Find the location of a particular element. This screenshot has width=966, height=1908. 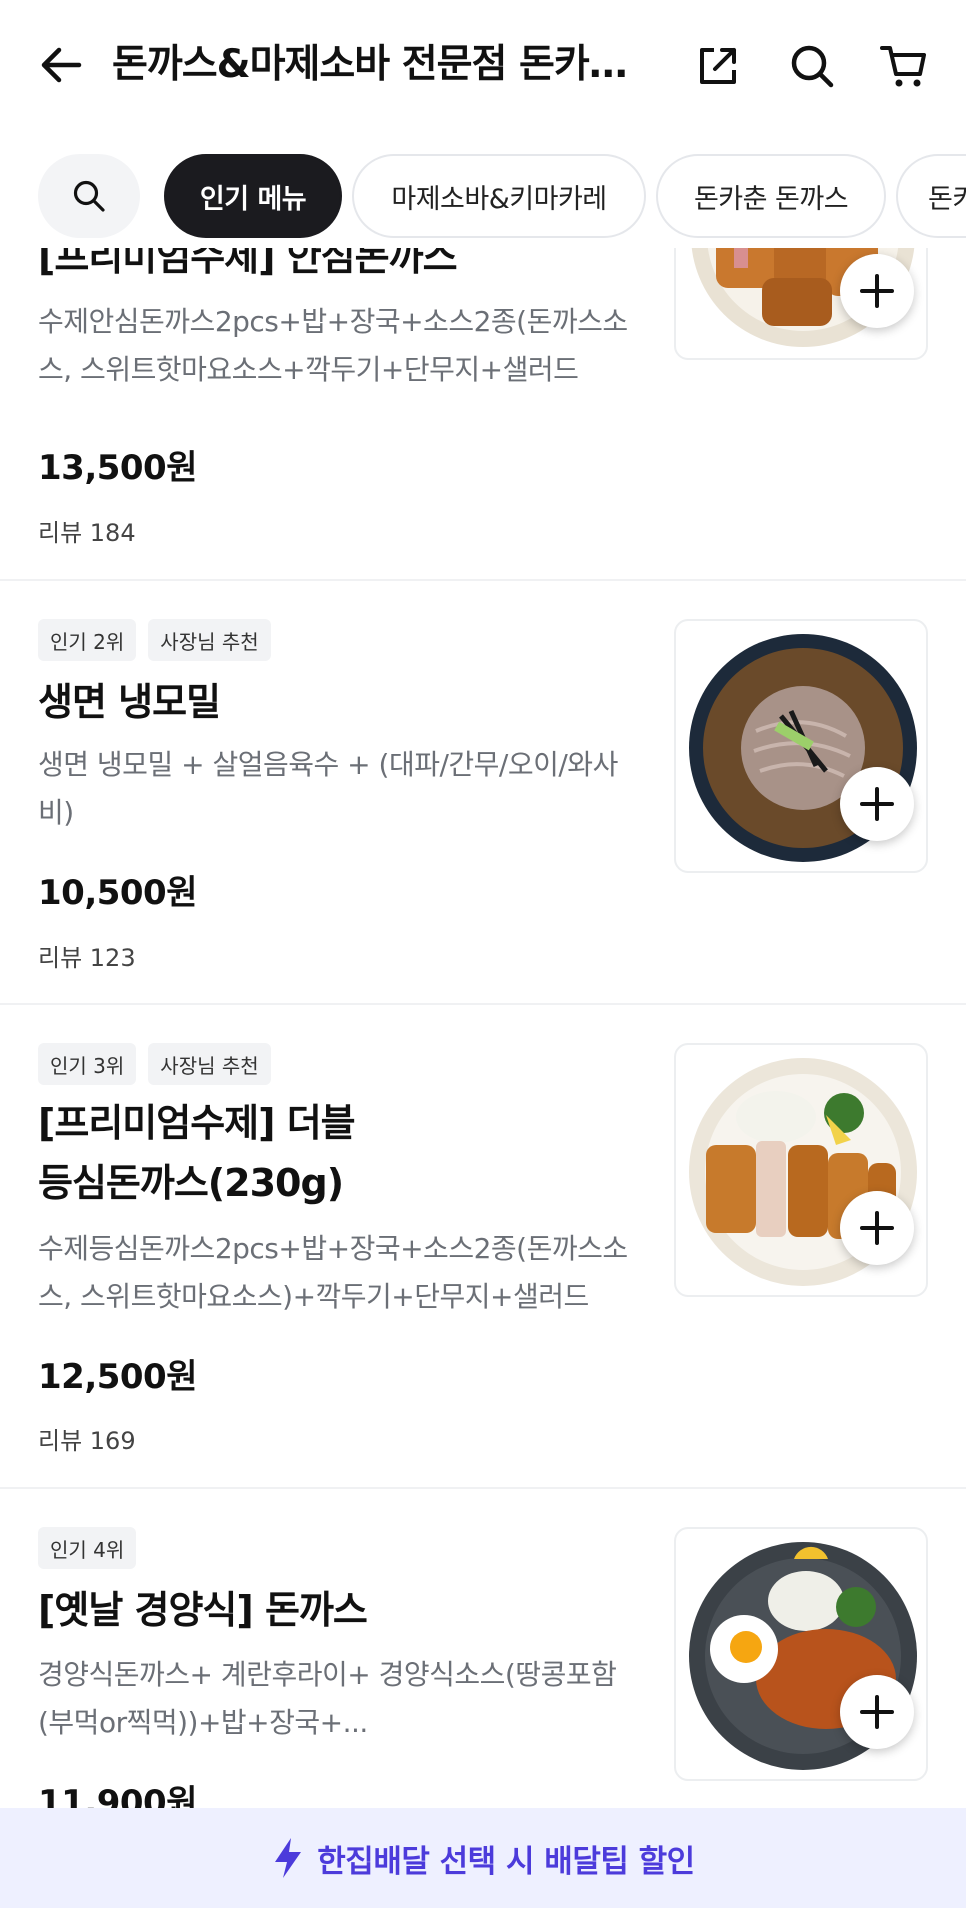

back-button is located at coordinates (61, 65).